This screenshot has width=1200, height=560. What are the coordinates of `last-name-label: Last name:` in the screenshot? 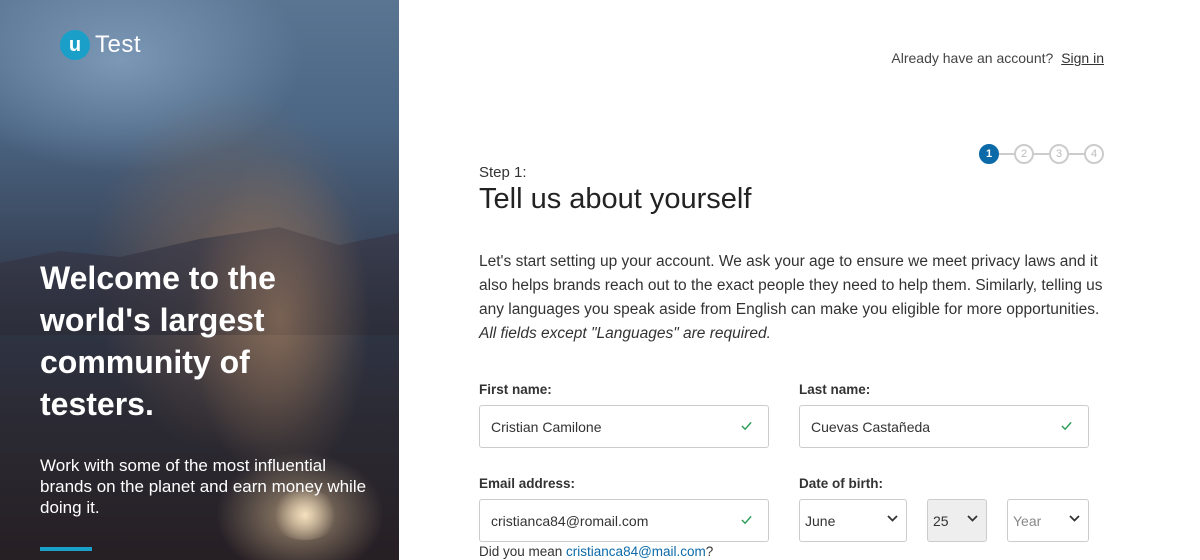 It's located at (835, 389).